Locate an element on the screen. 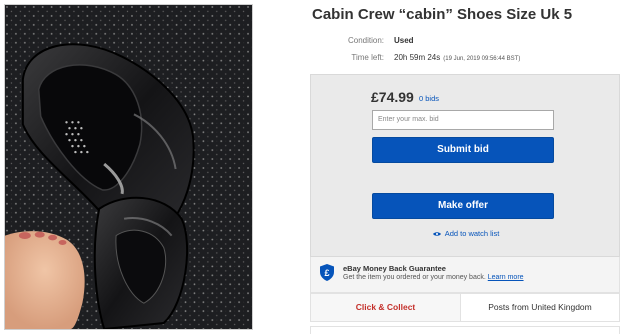 The height and width of the screenshot is (334, 620). add-to-watch-list-link: Add to watch list is located at coordinates (465, 233).